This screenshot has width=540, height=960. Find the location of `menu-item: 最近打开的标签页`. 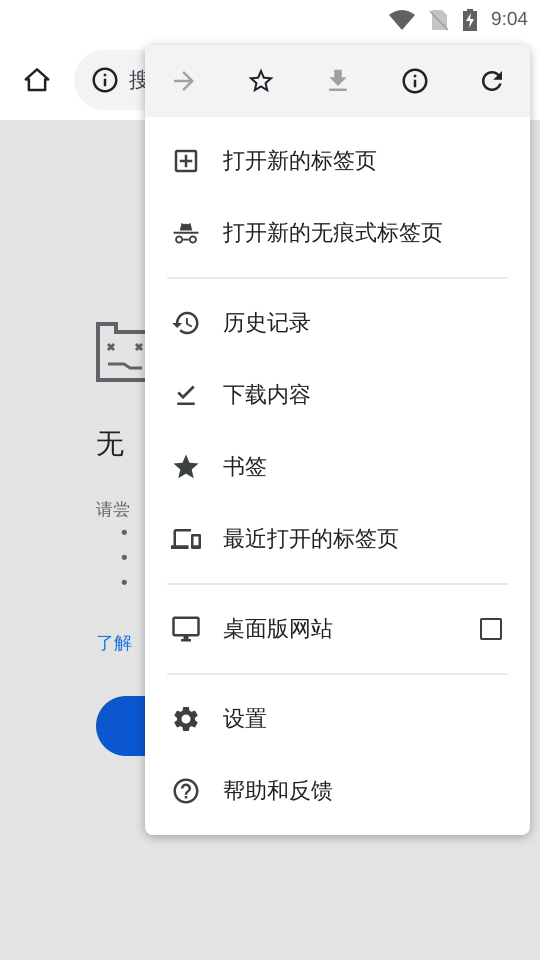

menu-item: 最近打开的标签页 is located at coordinates (337, 539).